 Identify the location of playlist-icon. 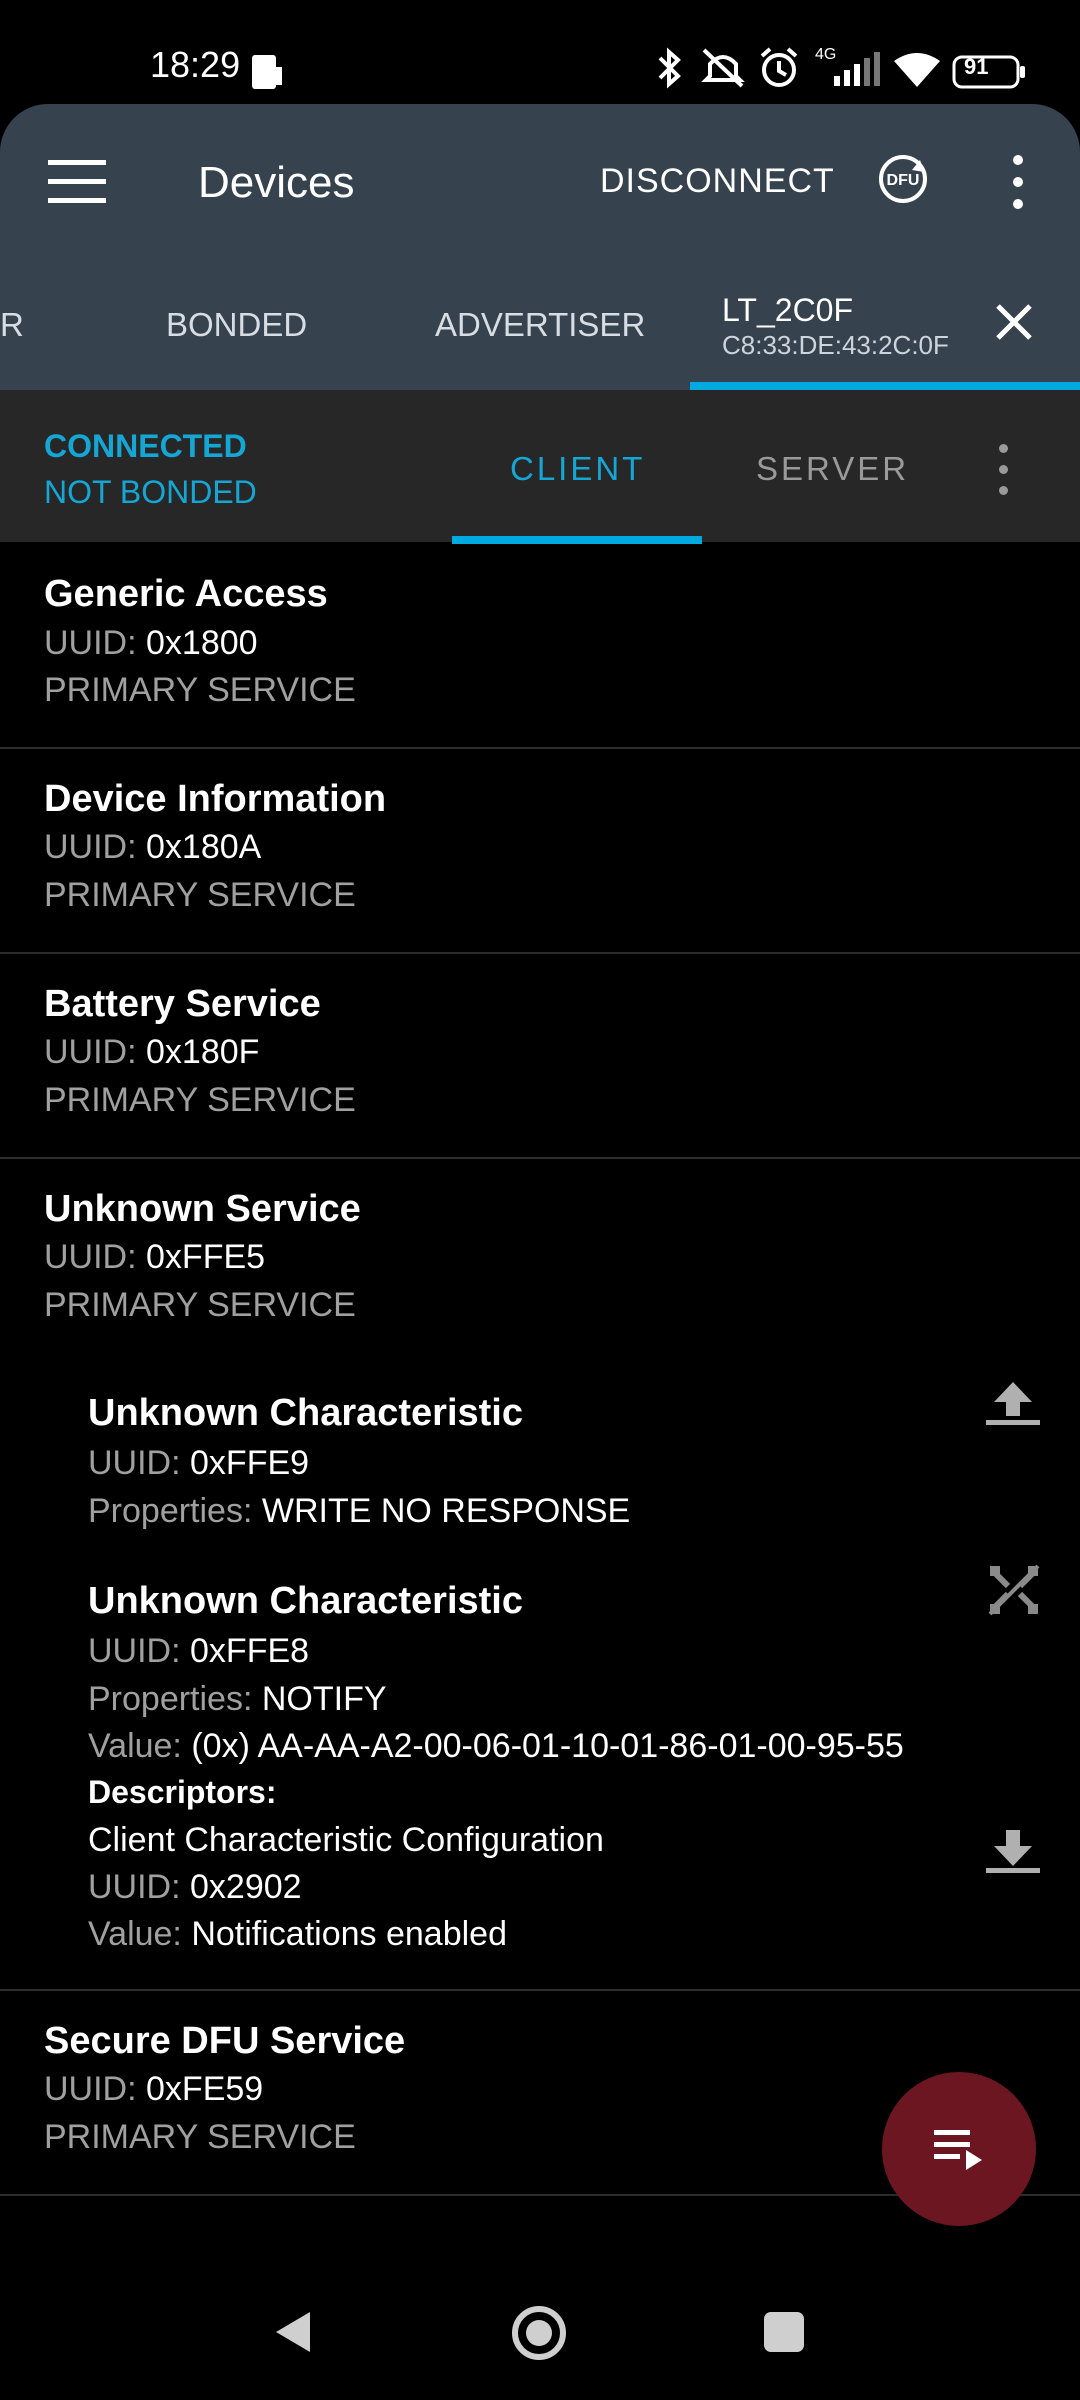
(958, 2150).